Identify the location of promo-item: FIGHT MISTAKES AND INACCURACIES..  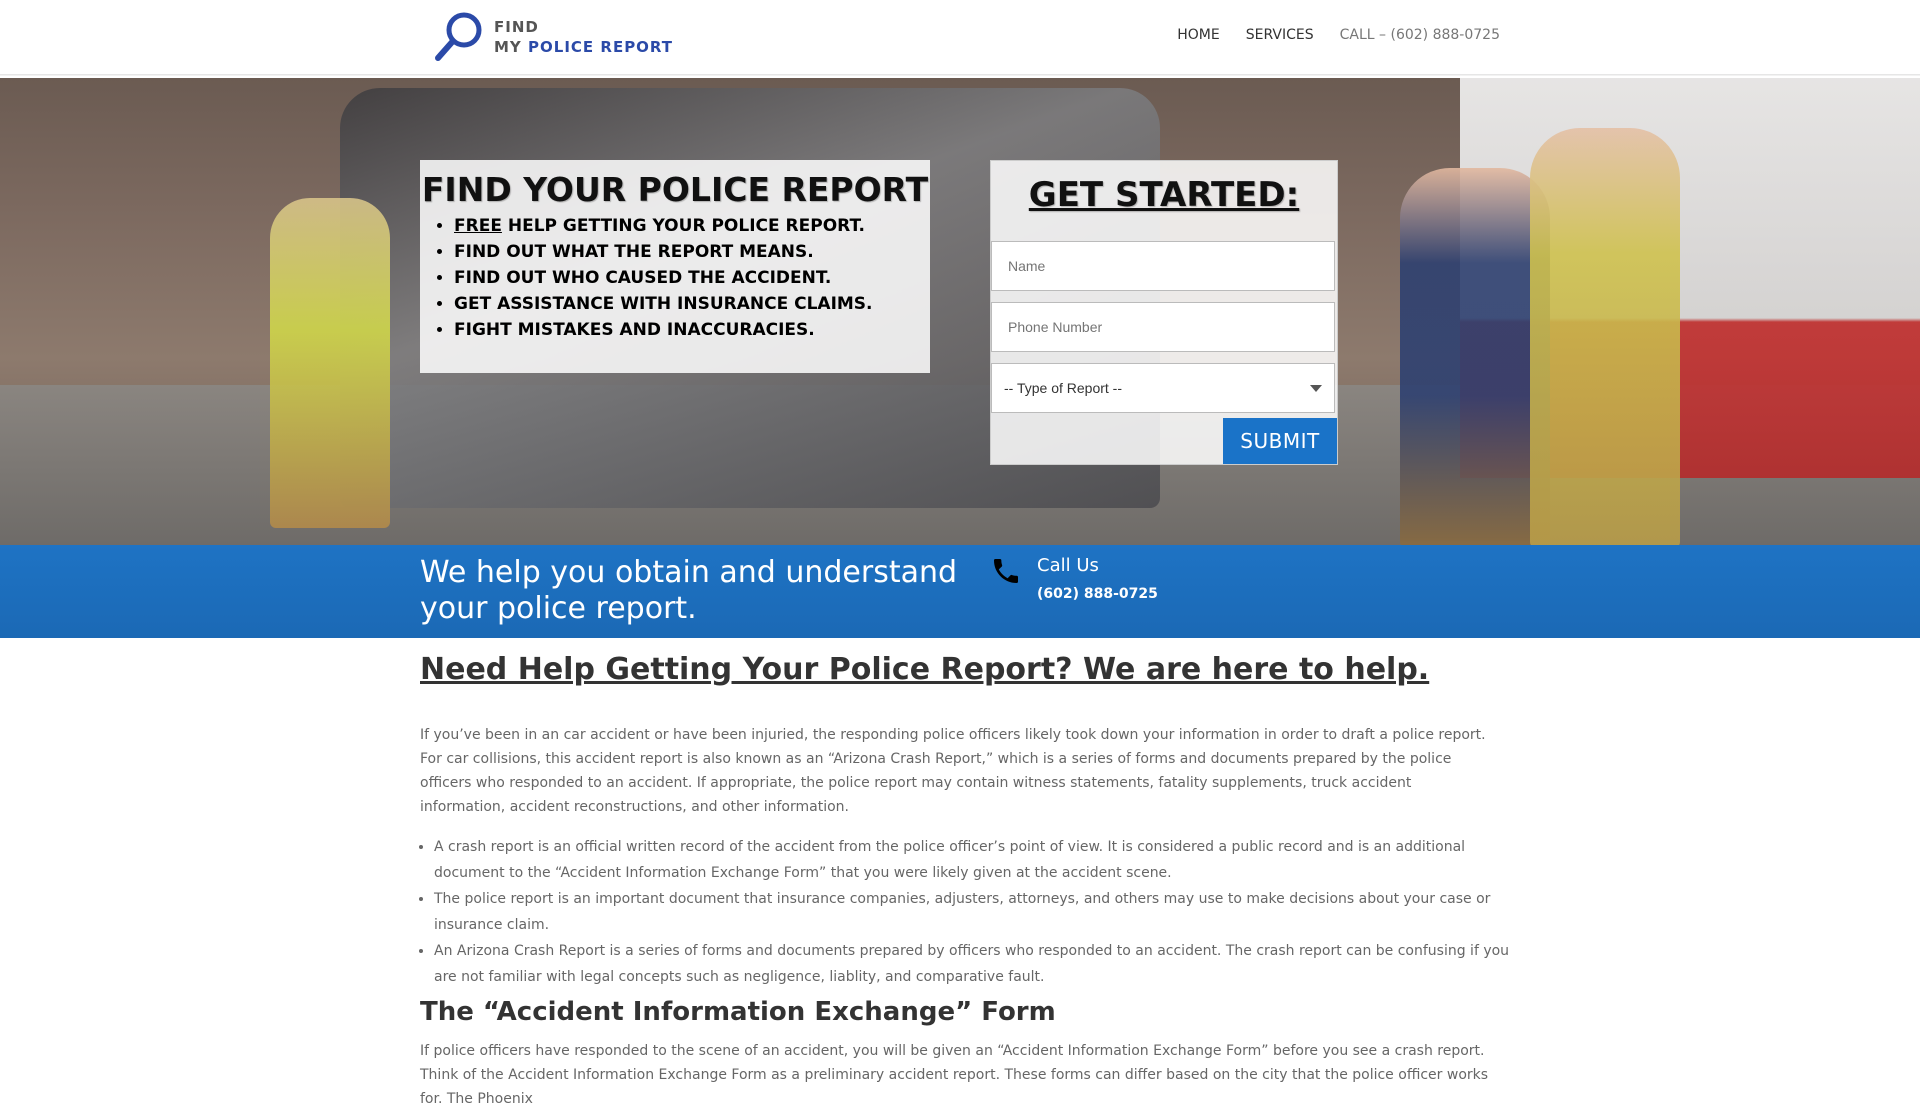
(692, 330).